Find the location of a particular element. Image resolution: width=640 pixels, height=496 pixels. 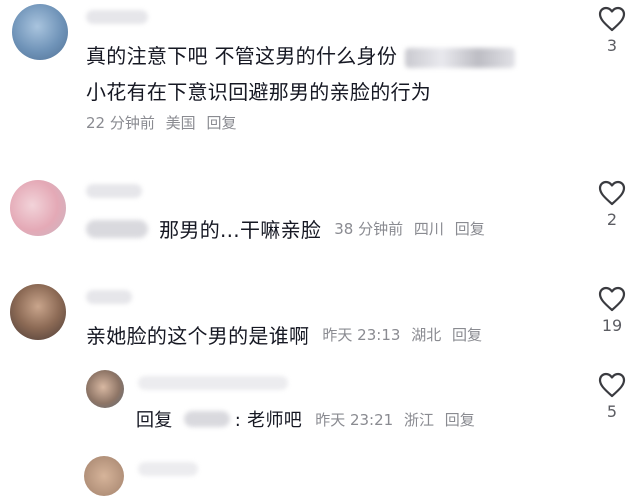

like-button: 2 is located at coordinates (612, 204).